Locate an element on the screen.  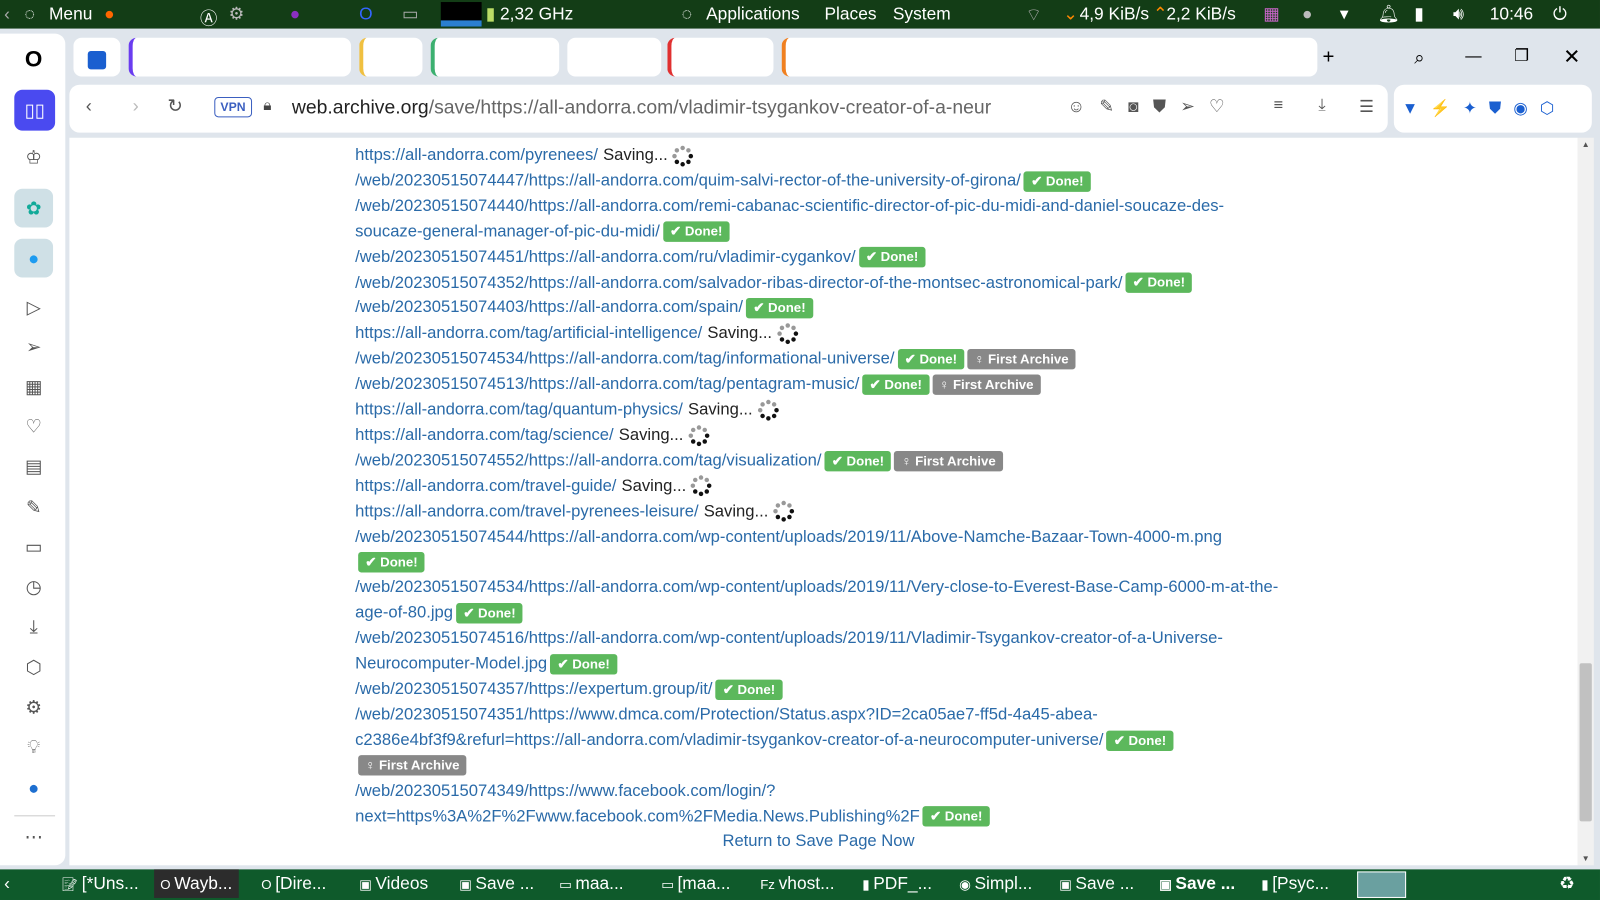
heart-icon: ♡ is located at coordinates (33, 426).